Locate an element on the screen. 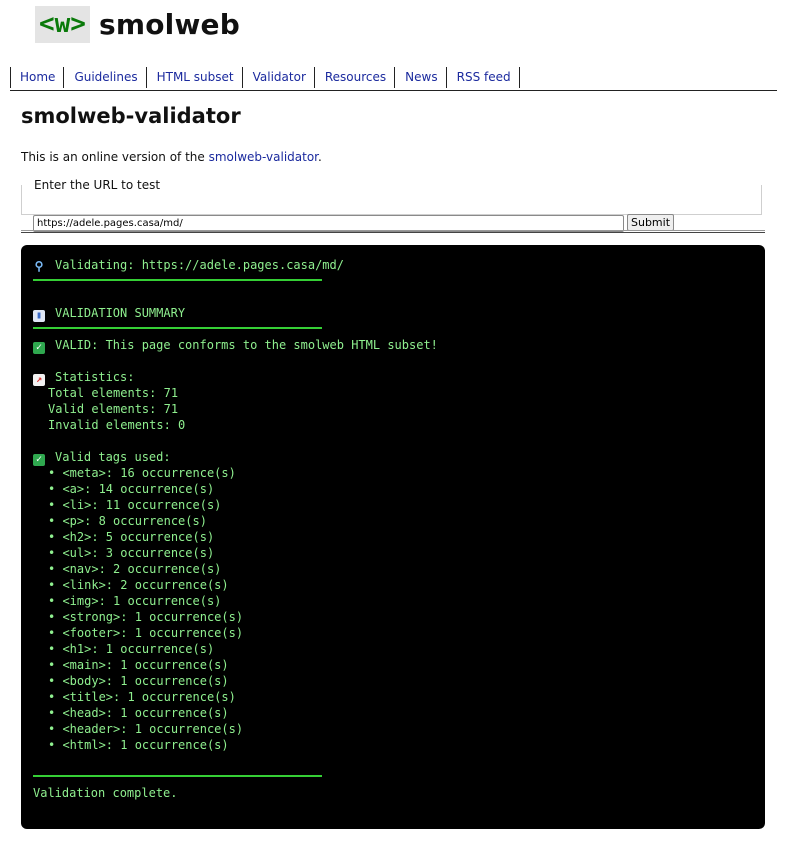 This screenshot has width=786, height=842. site-logo: <w> is located at coordinates (62, 24).